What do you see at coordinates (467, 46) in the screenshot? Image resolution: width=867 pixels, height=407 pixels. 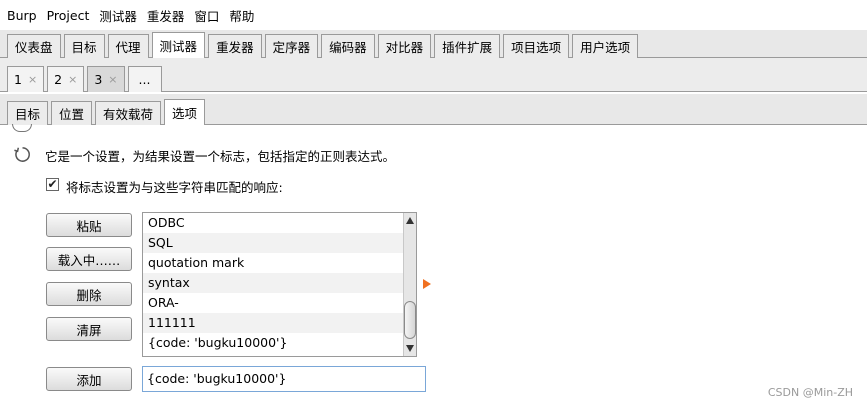 I see `tab-extender: 插件扩展` at bounding box center [467, 46].